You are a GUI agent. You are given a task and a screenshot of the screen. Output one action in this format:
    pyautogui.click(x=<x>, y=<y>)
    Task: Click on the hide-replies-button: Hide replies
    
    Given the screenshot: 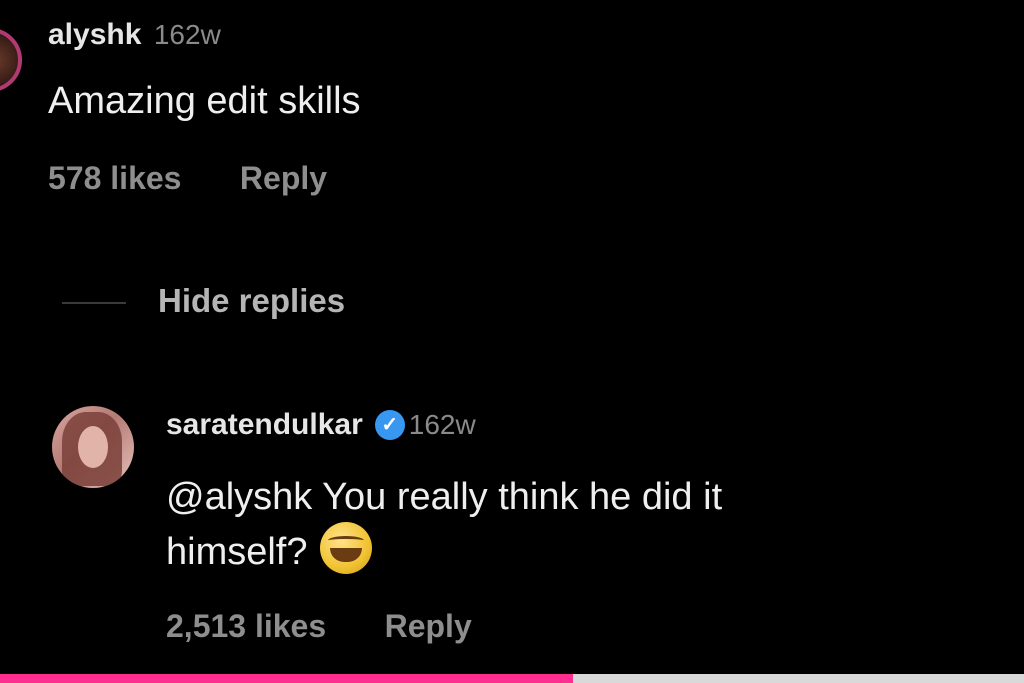 What is the action you would take?
    pyautogui.click(x=251, y=301)
    